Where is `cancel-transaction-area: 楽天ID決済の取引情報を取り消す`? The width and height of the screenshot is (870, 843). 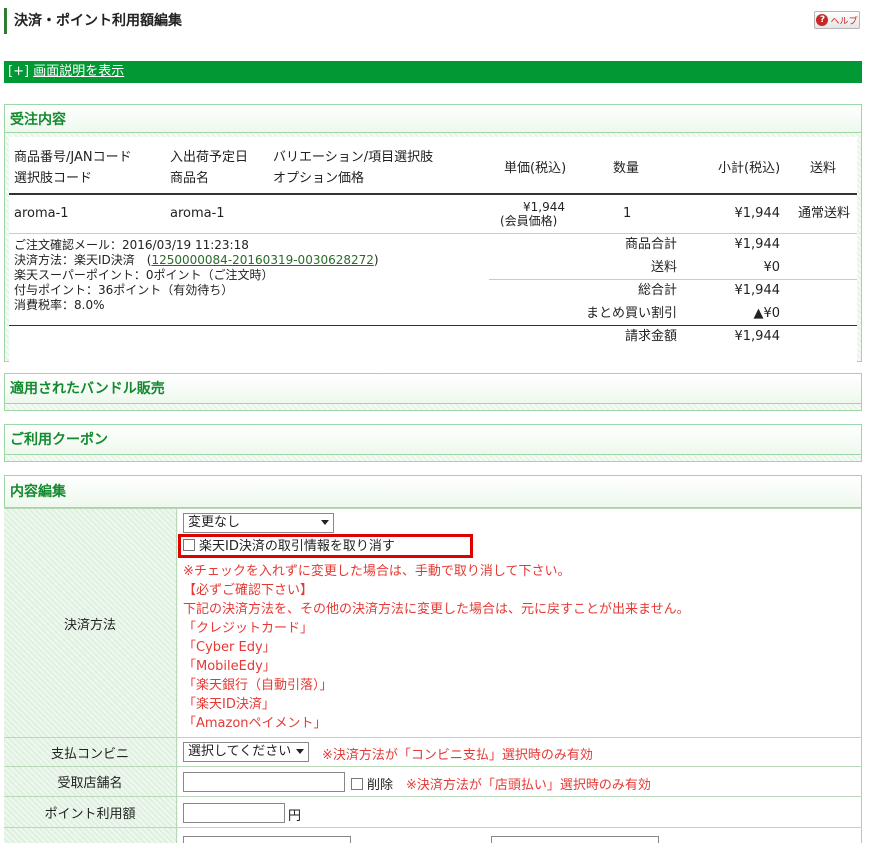 cancel-transaction-area: 楽天ID決済の取引情報を取り消す is located at coordinates (325, 546).